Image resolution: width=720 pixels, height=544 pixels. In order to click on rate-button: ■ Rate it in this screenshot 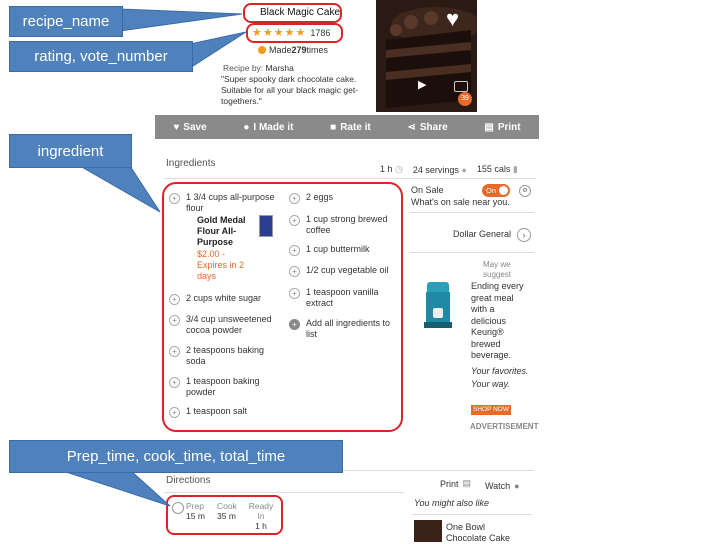, I will do `click(350, 127)`.